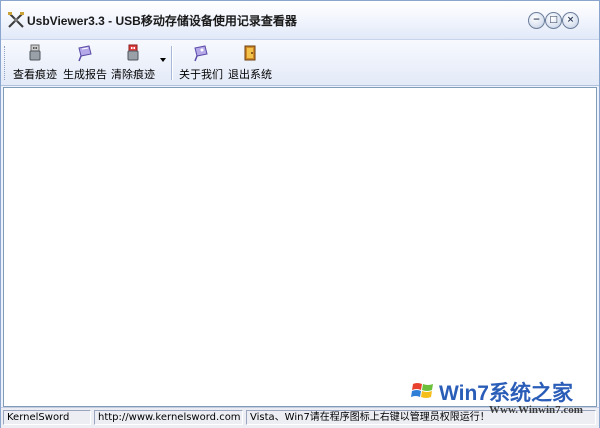 The image size is (600, 428). Describe the element at coordinates (168, 417) in the screenshot. I see `status-website: http://www.kernelsword.com` at that location.